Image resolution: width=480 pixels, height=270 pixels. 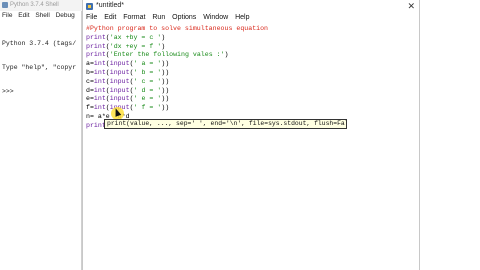 What do you see at coordinates (450, 135) in the screenshot?
I see `desktop-background` at bounding box center [450, 135].